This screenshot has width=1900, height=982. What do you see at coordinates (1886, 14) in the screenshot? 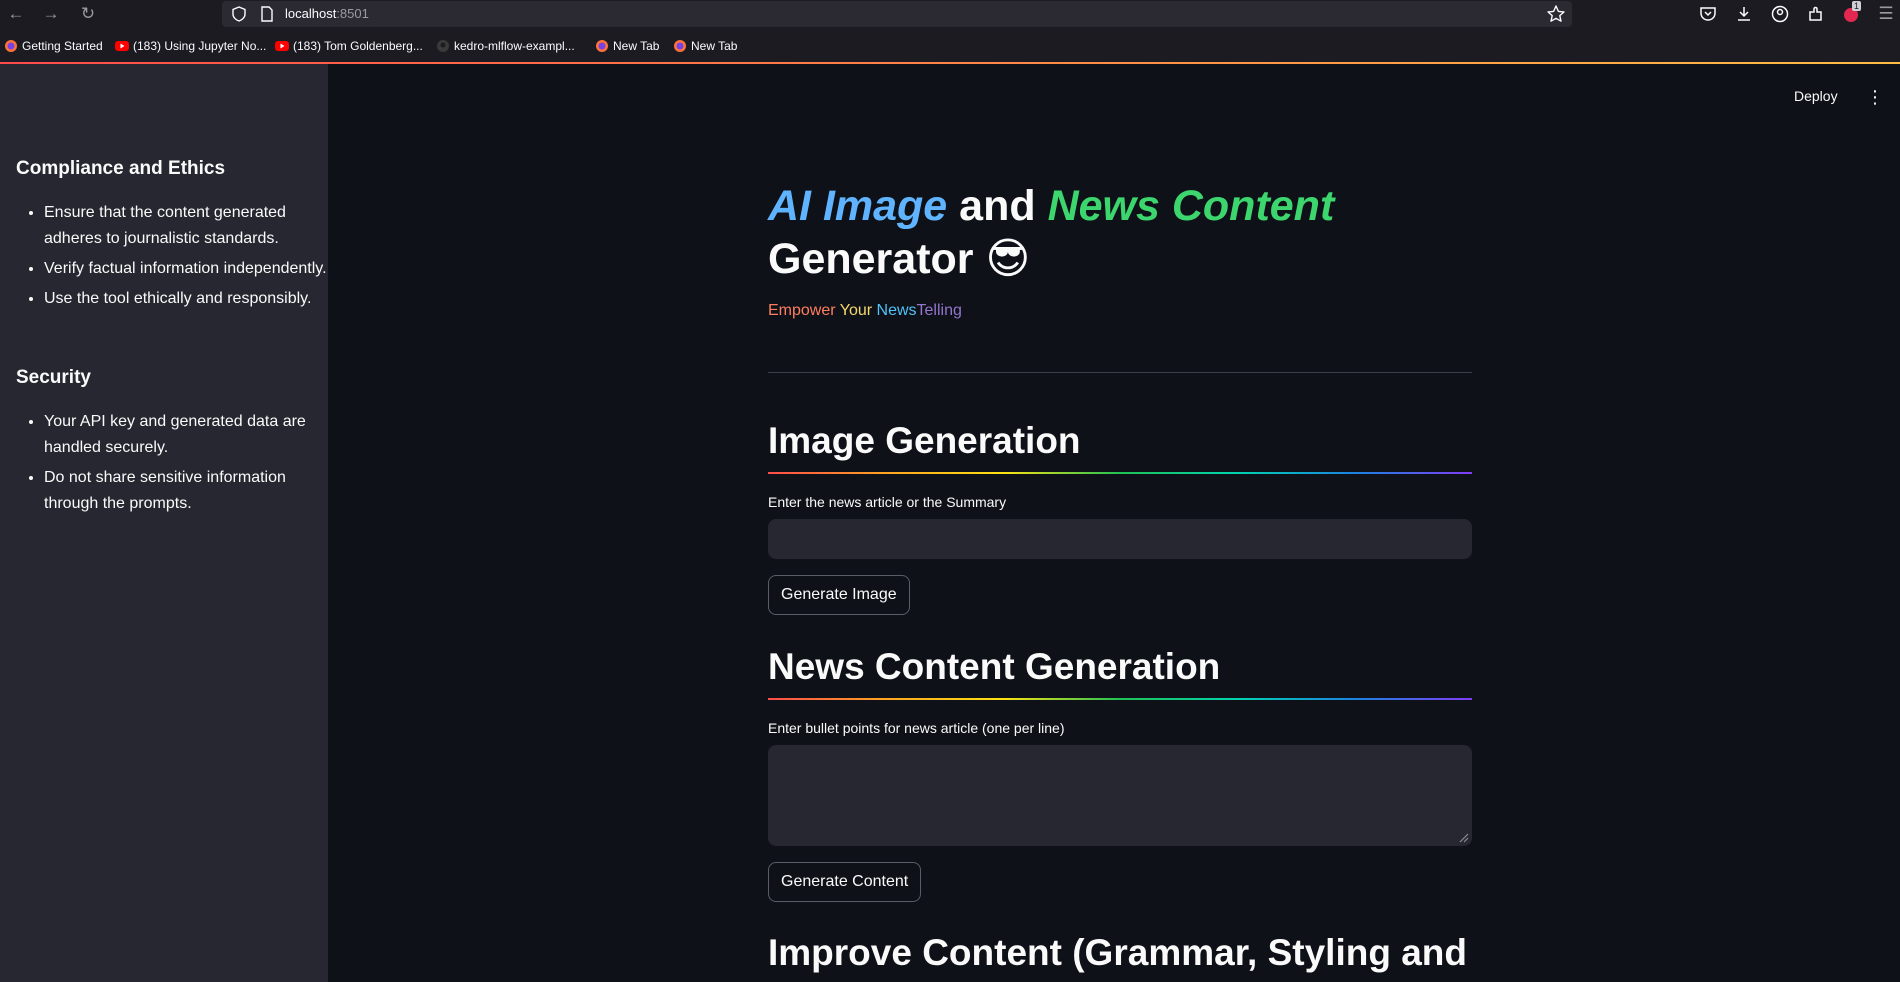
I see `hamburger-menu-icon: ☰` at bounding box center [1886, 14].